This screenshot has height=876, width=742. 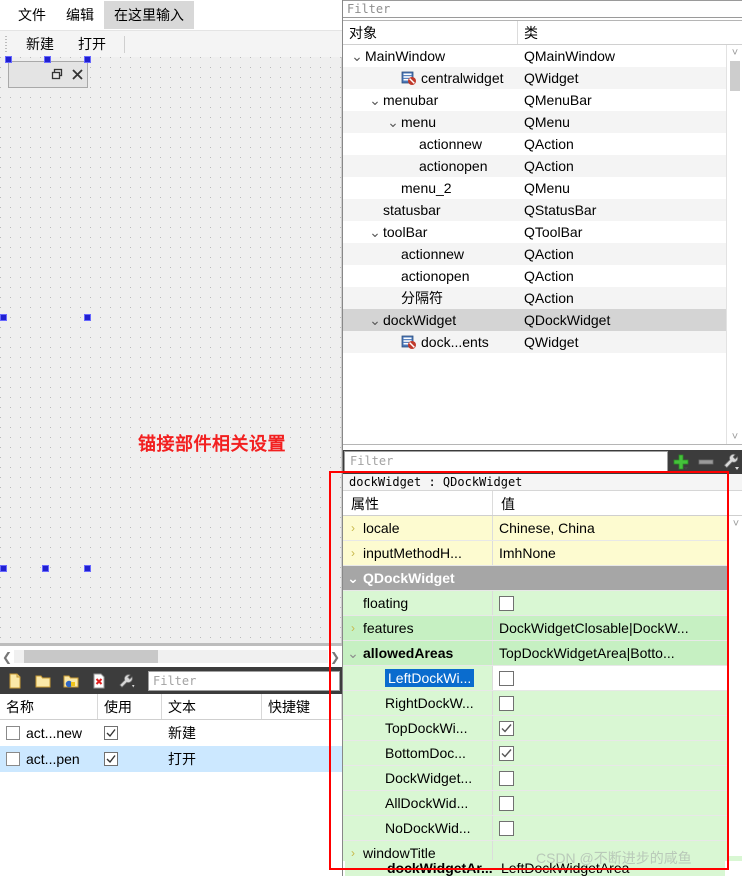 I want to click on scroll-track, so click(x=171, y=656).